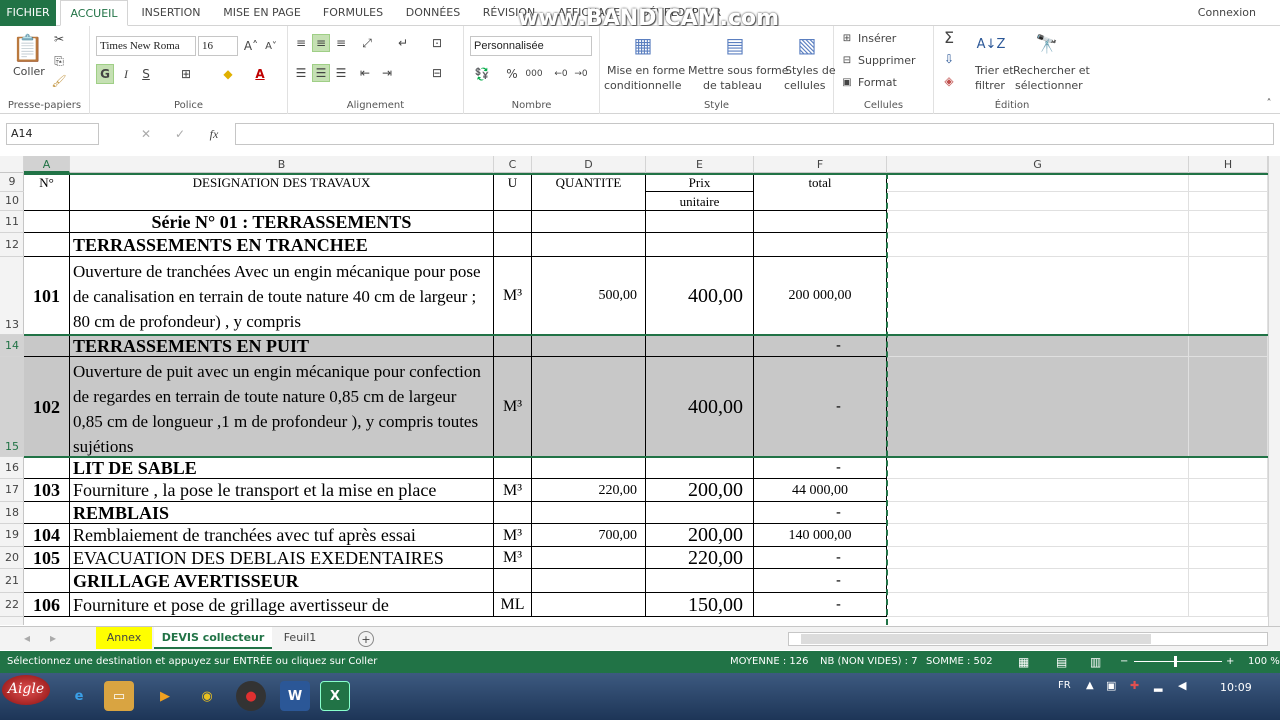 This screenshot has width=1280, height=720. Describe the element at coordinates (47, 490) in the screenshot. I see `cell-a-17: 103` at that location.